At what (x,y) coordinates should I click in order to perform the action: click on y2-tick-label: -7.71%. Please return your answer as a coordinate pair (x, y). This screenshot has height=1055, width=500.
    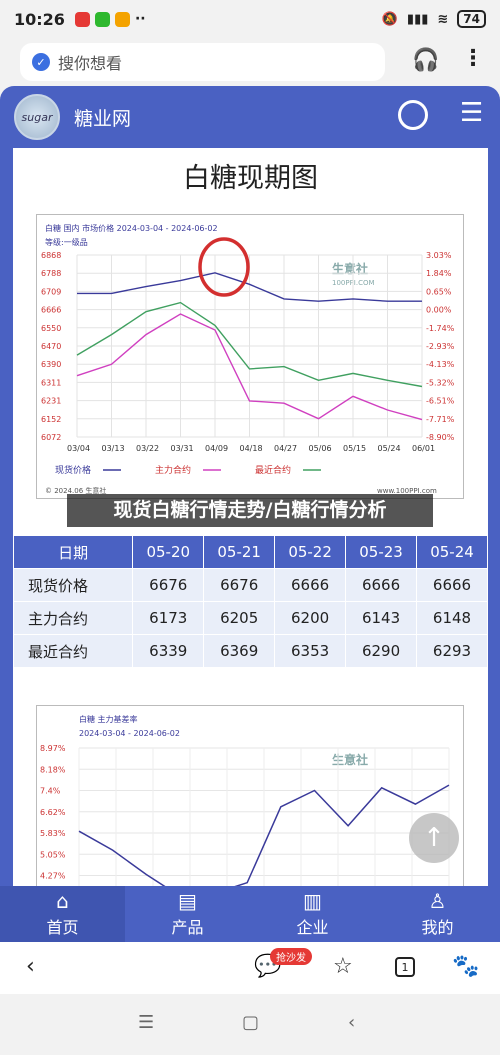
    Looking at the image, I should click on (440, 419).